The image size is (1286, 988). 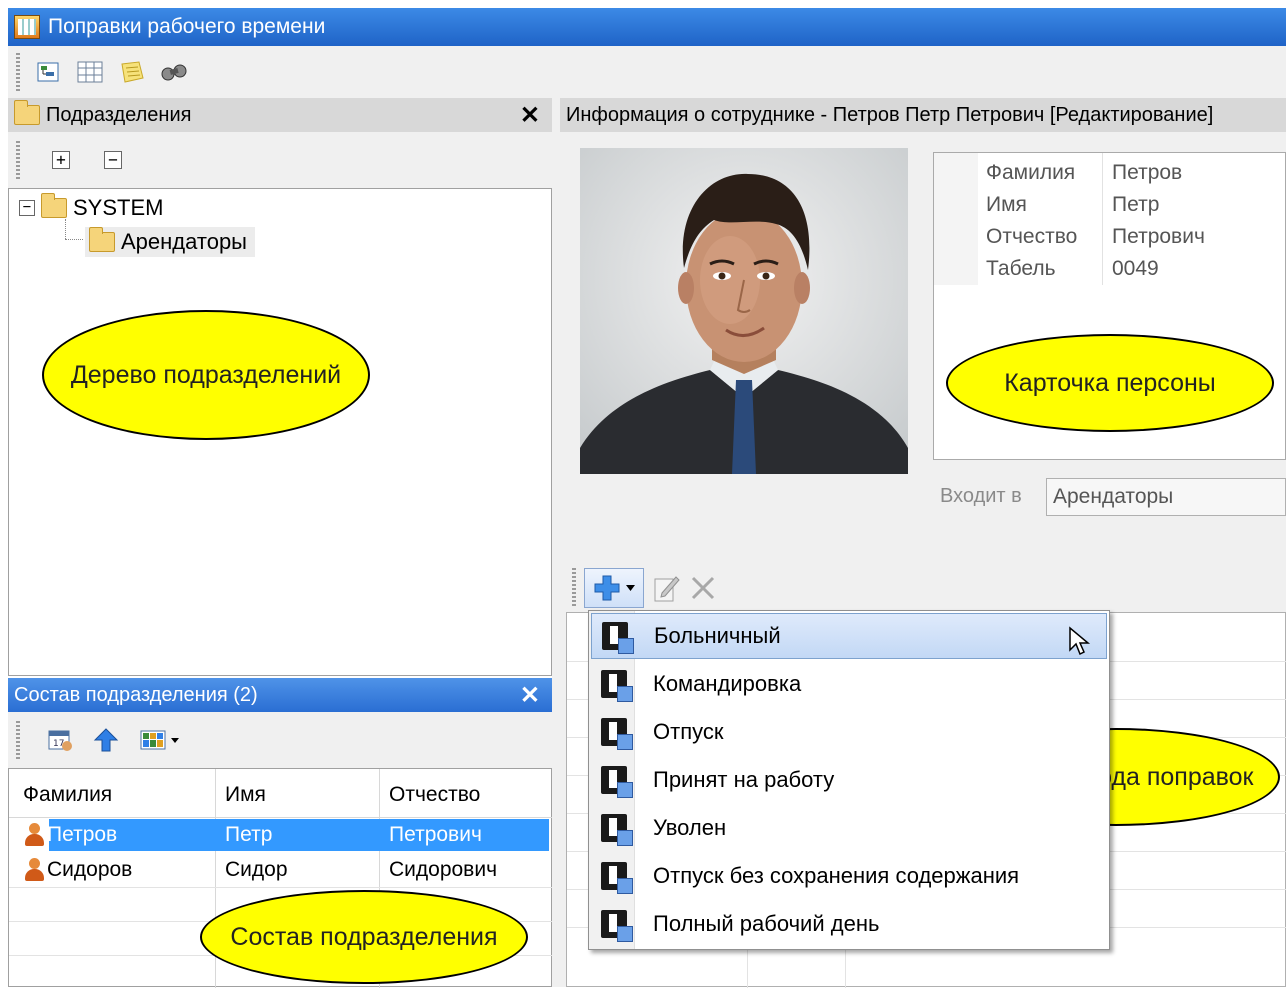 What do you see at coordinates (666, 588) in the screenshot?
I see `edit-icon` at bounding box center [666, 588].